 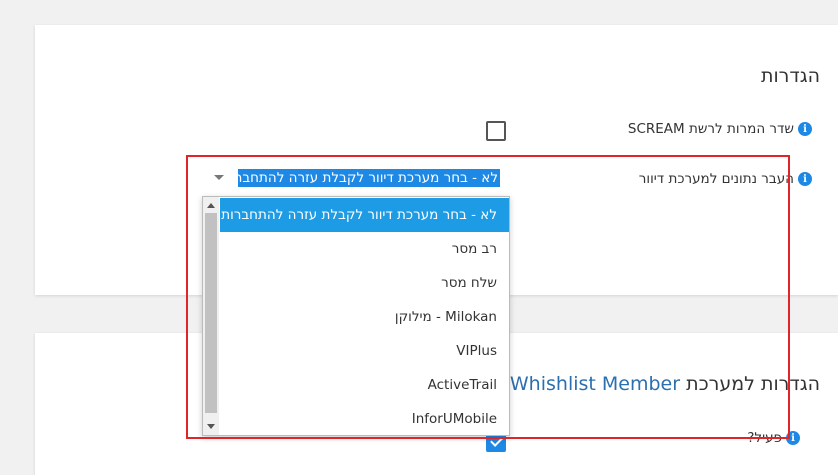 I want to click on scroll-up-arrow-icon, so click(x=211, y=205).